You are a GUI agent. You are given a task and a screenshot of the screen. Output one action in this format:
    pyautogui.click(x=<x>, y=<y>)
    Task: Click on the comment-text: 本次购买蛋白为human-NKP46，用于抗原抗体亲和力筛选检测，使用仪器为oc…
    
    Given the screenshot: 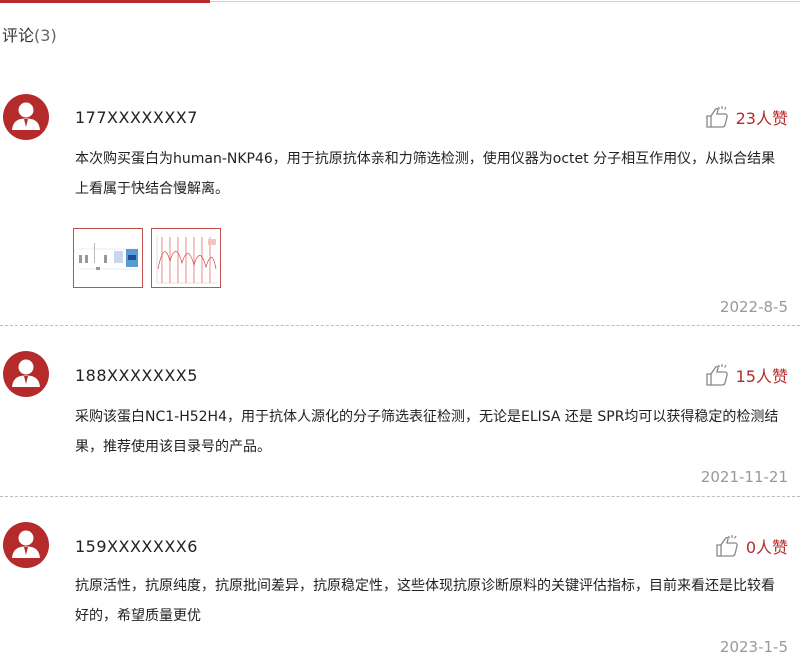 What is the action you would take?
    pyautogui.click(x=425, y=174)
    